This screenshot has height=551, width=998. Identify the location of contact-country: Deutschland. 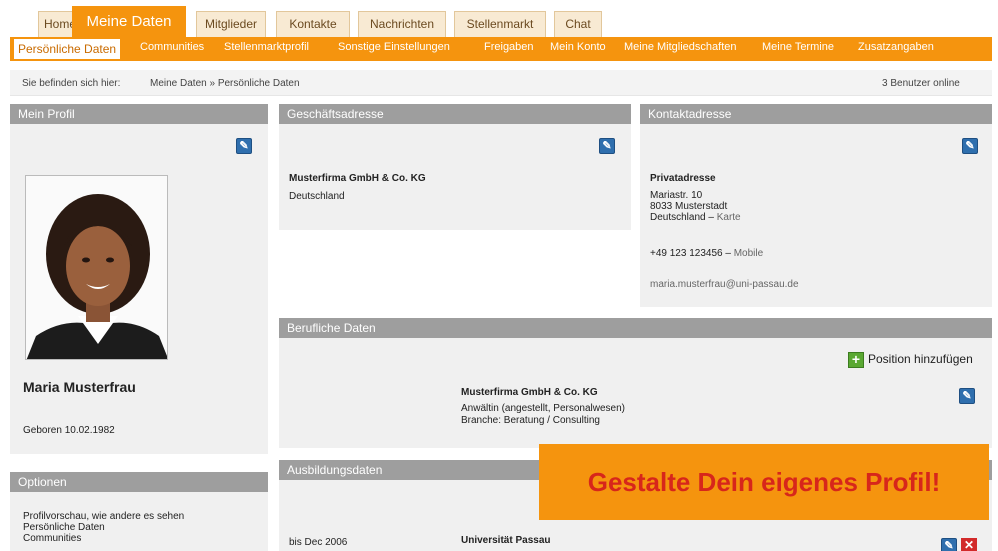
(678, 217).